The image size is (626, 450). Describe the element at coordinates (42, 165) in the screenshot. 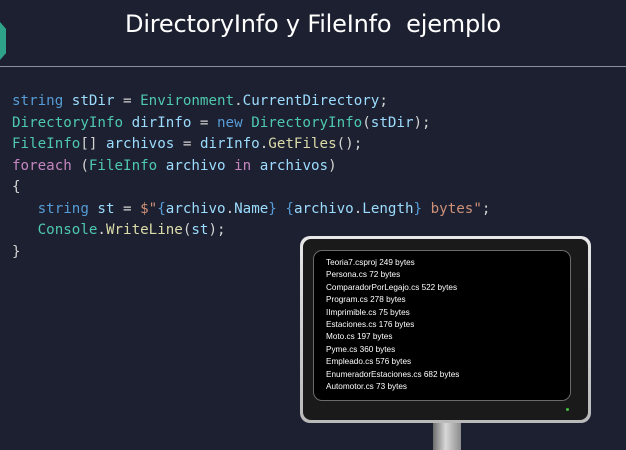

I see `code-token: foreach` at that location.